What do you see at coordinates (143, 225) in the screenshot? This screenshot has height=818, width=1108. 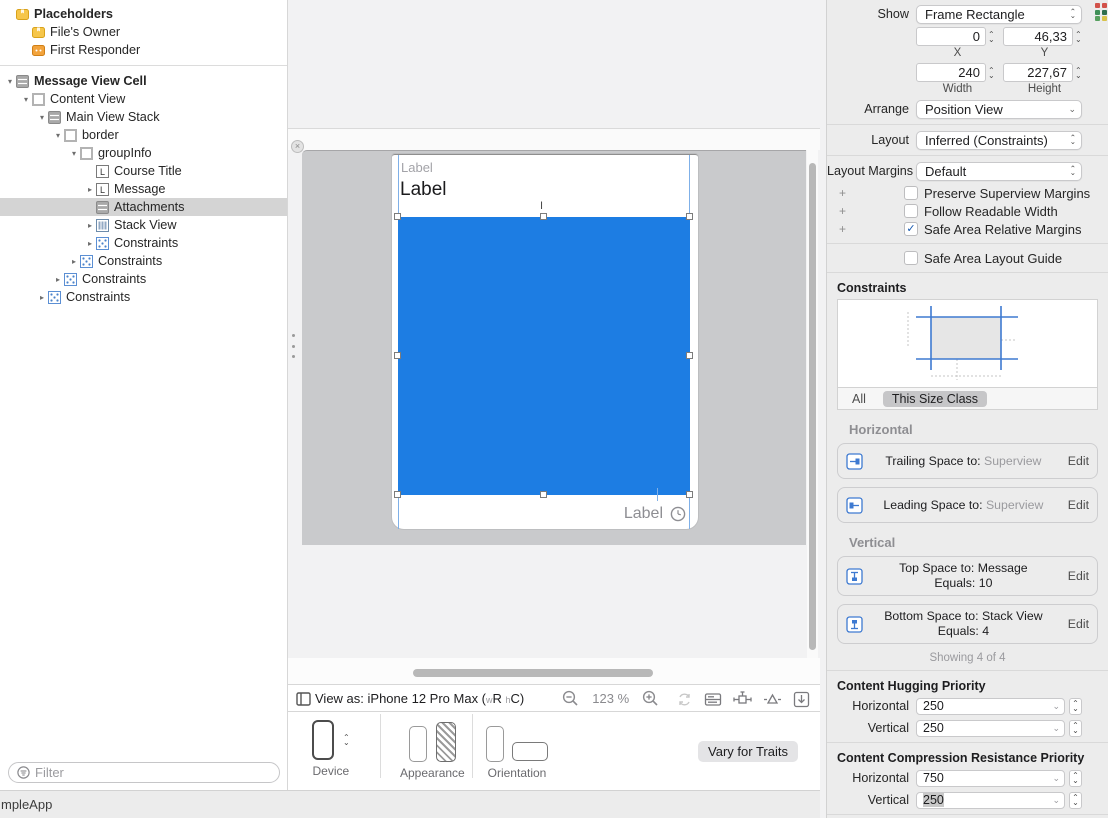 I see `outline-row-stack-view: ▸ Stack View` at bounding box center [143, 225].